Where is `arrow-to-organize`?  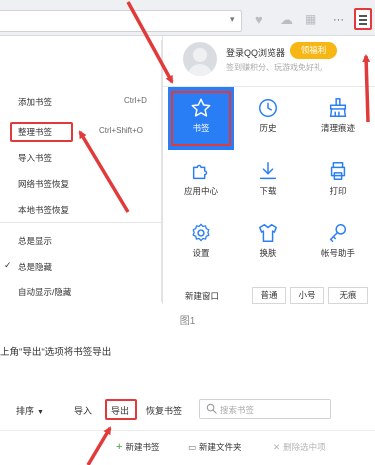 arrow-to-organize is located at coordinates (104, 171).